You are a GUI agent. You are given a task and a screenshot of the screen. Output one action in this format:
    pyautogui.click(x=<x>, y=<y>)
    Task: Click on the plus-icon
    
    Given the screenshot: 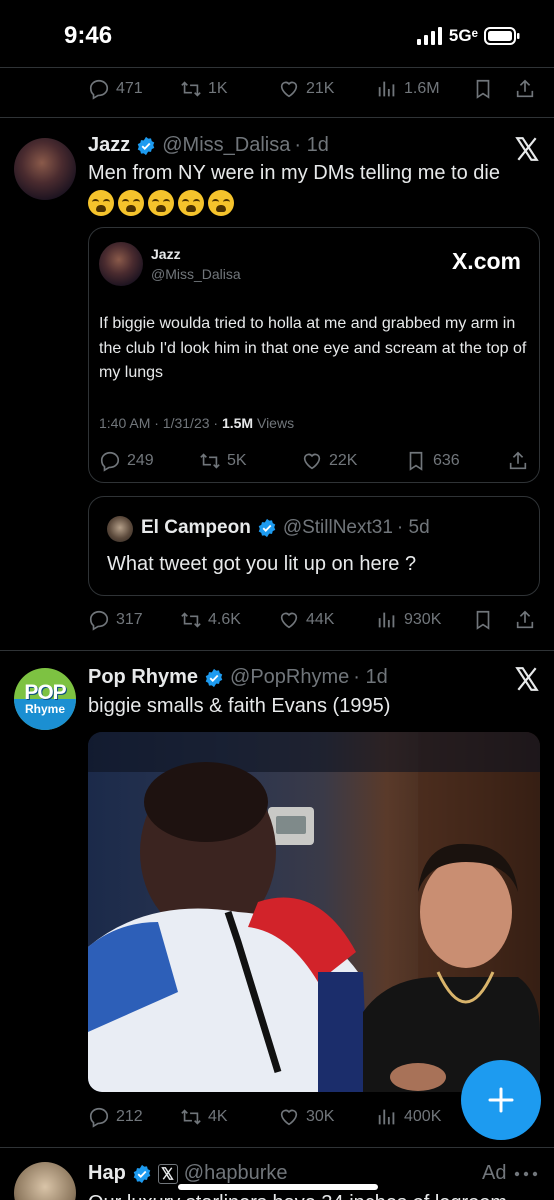 What is the action you would take?
    pyautogui.click(x=501, y=1100)
    